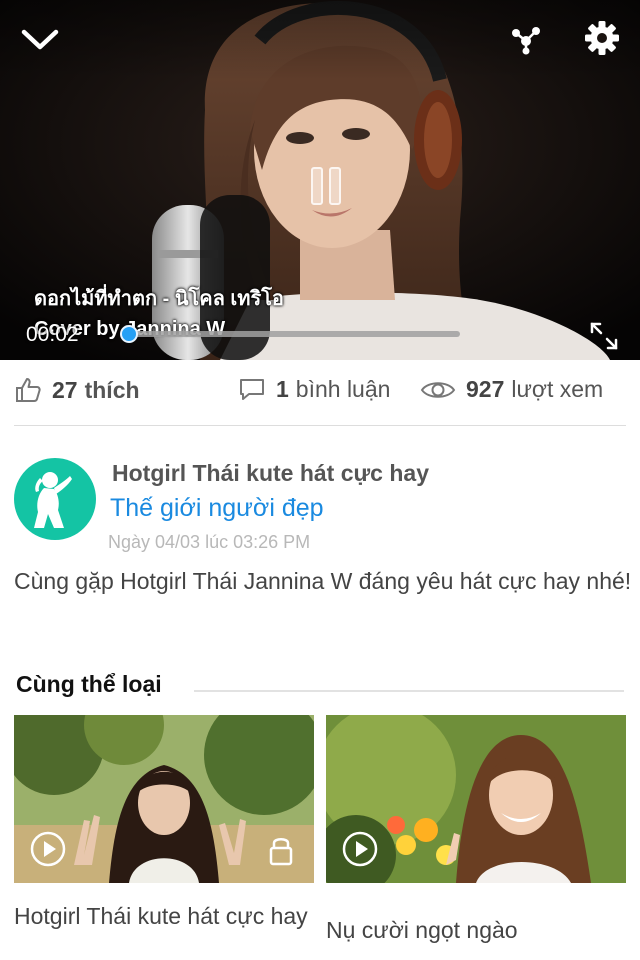 This screenshot has height=960, width=640. I want to click on collapse-button, so click(40, 40).